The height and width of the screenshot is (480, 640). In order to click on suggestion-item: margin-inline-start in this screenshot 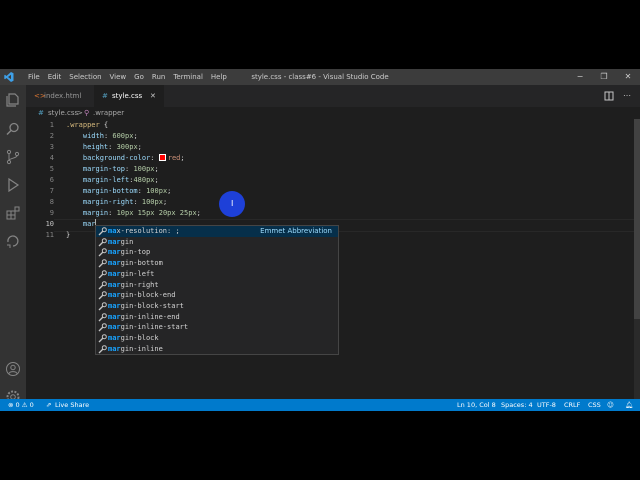, I will do `click(217, 327)`.